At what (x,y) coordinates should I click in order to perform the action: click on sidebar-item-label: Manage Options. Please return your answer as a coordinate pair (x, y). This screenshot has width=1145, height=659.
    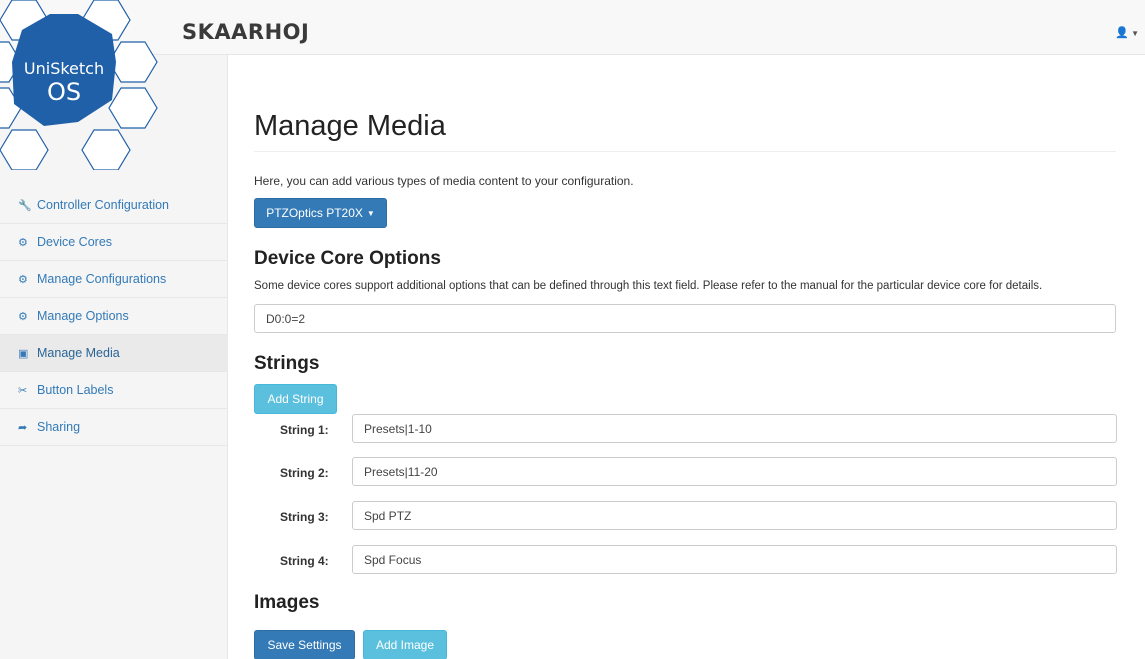
    Looking at the image, I should click on (83, 316).